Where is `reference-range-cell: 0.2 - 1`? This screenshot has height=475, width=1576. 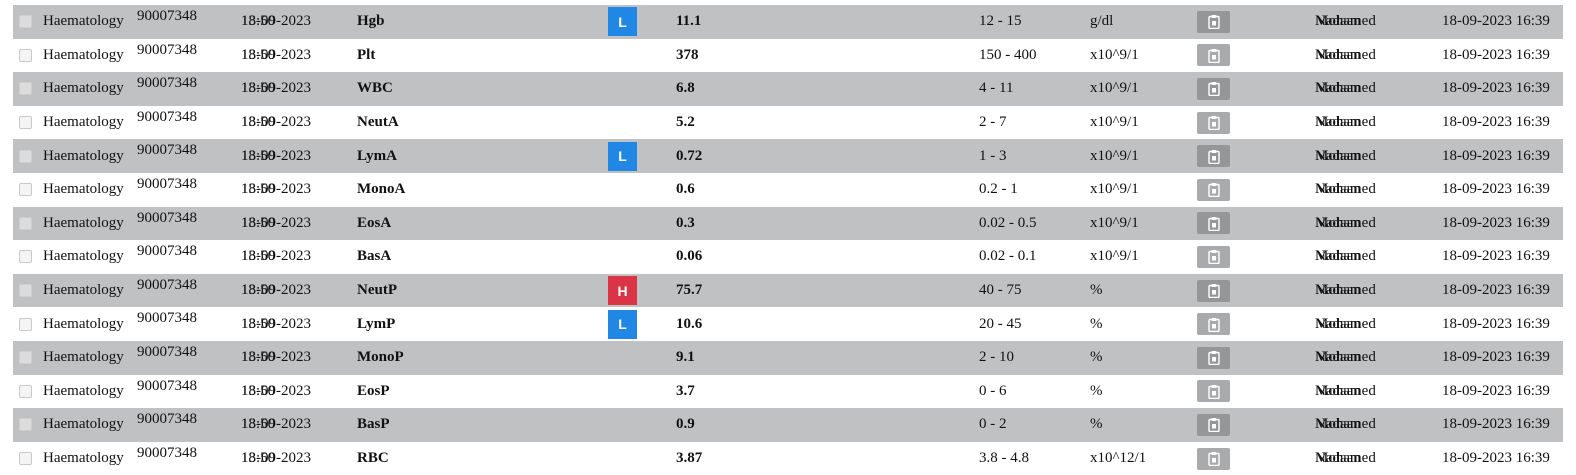 reference-range-cell: 0.2 - 1 is located at coordinates (998, 189).